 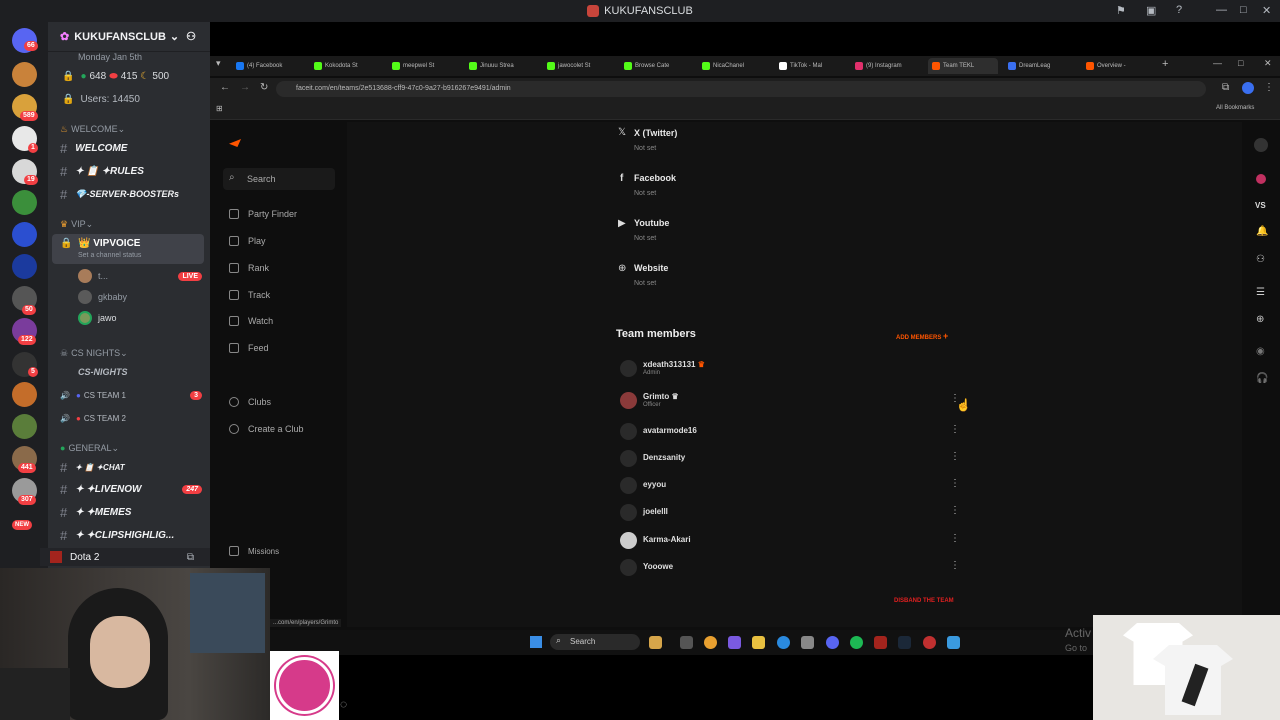 What do you see at coordinates (129, 467) in the screenshot?
I see `channel-chat: # ✦ 📋 ✦CHAT` at bounding box center [129, 467].